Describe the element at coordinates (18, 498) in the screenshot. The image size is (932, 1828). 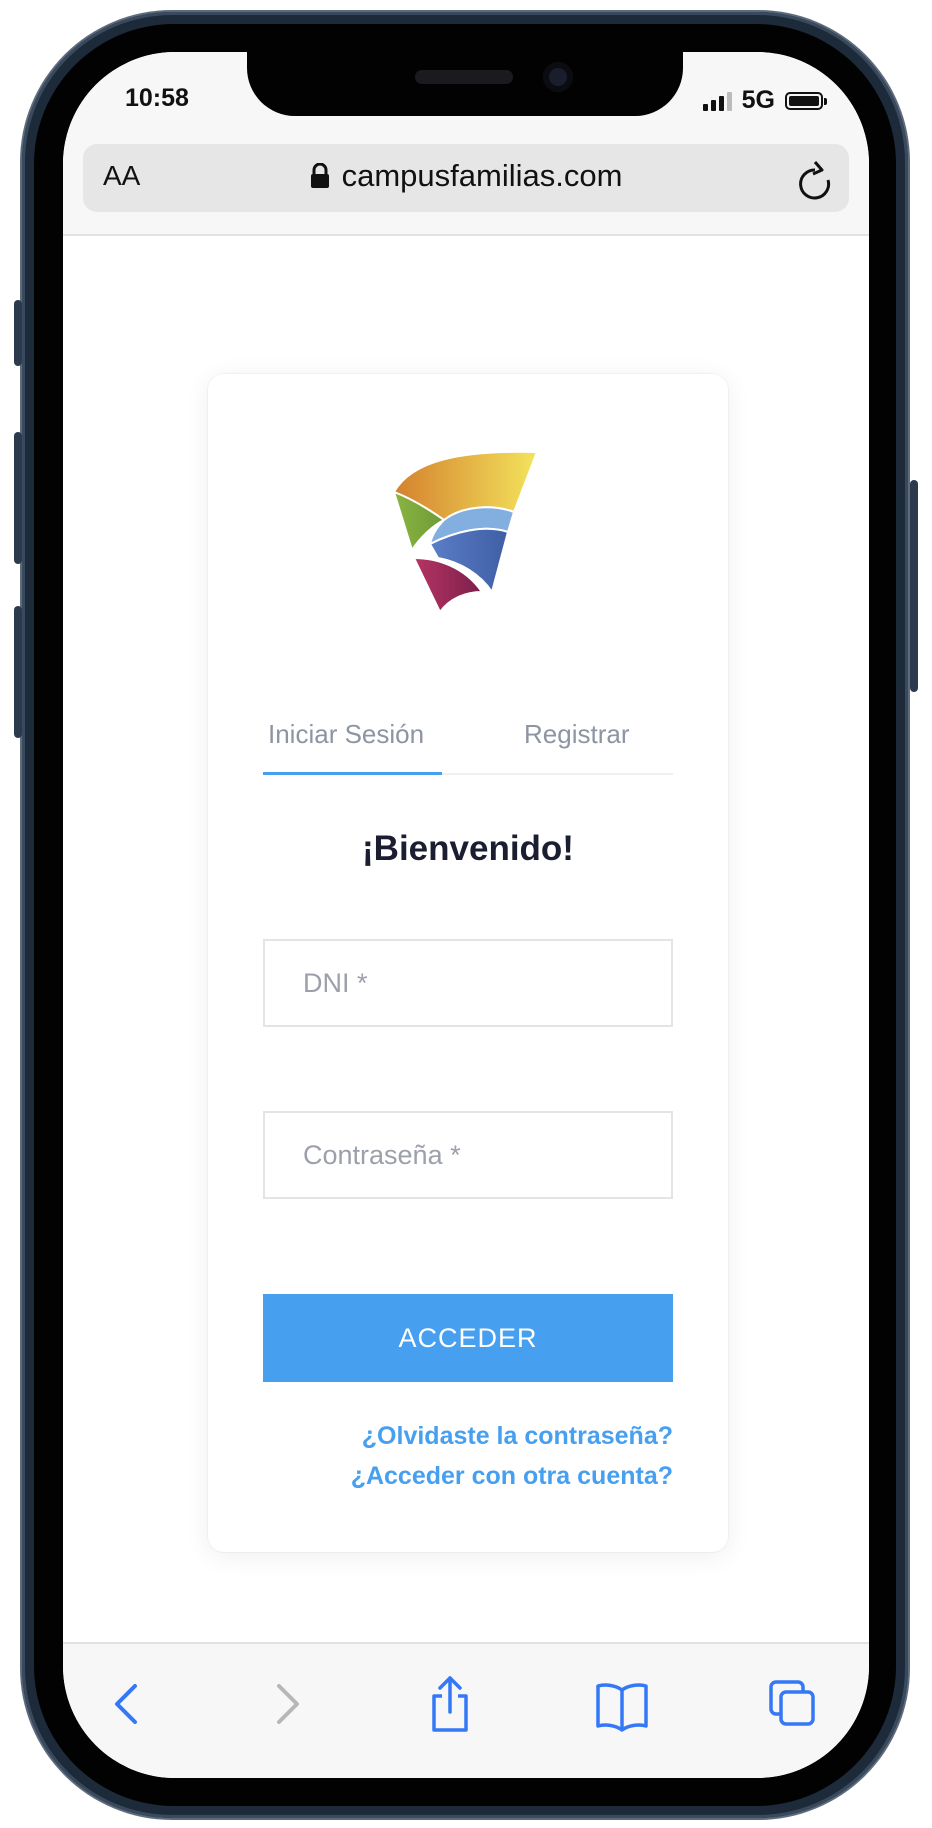
I see `volume-up-button` at that location.